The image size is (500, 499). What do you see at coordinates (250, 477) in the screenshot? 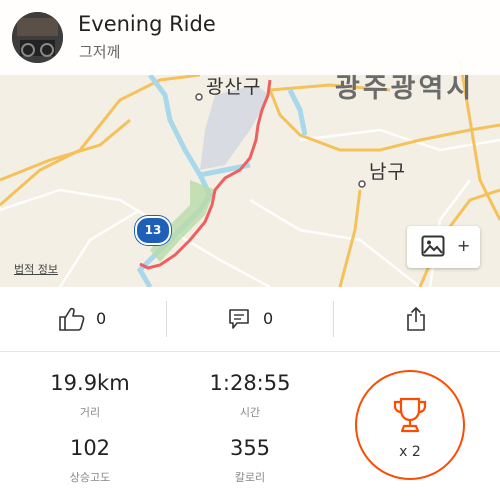
I see `calories-label: 칼로리` at bounding box center [250, 477].